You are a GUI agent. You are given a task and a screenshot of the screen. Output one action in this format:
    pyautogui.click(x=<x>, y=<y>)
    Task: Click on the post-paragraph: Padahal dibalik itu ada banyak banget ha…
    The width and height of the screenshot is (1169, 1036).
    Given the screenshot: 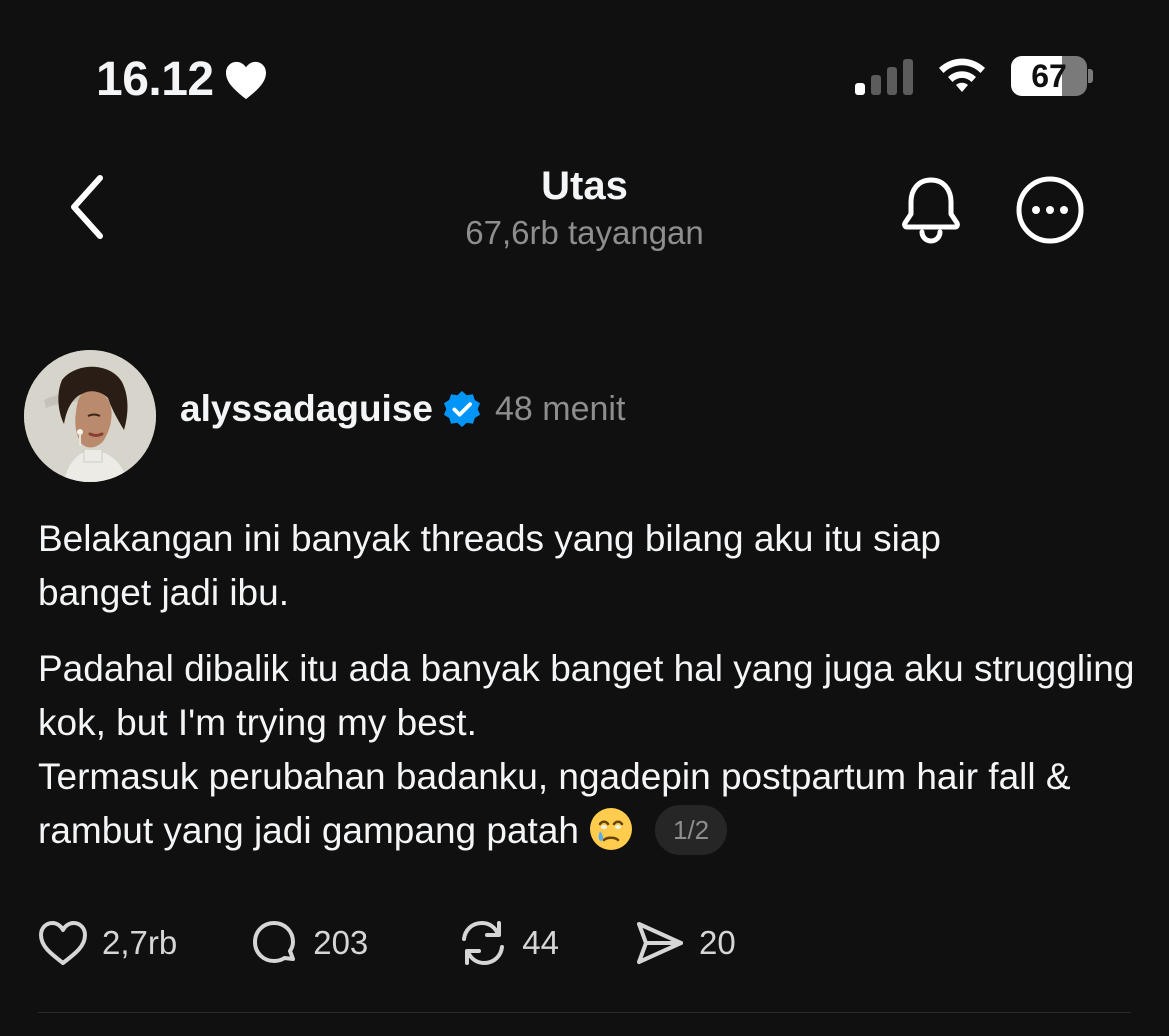 What is the action you would take?
    pyautogui.click(x=586, y=695)
    